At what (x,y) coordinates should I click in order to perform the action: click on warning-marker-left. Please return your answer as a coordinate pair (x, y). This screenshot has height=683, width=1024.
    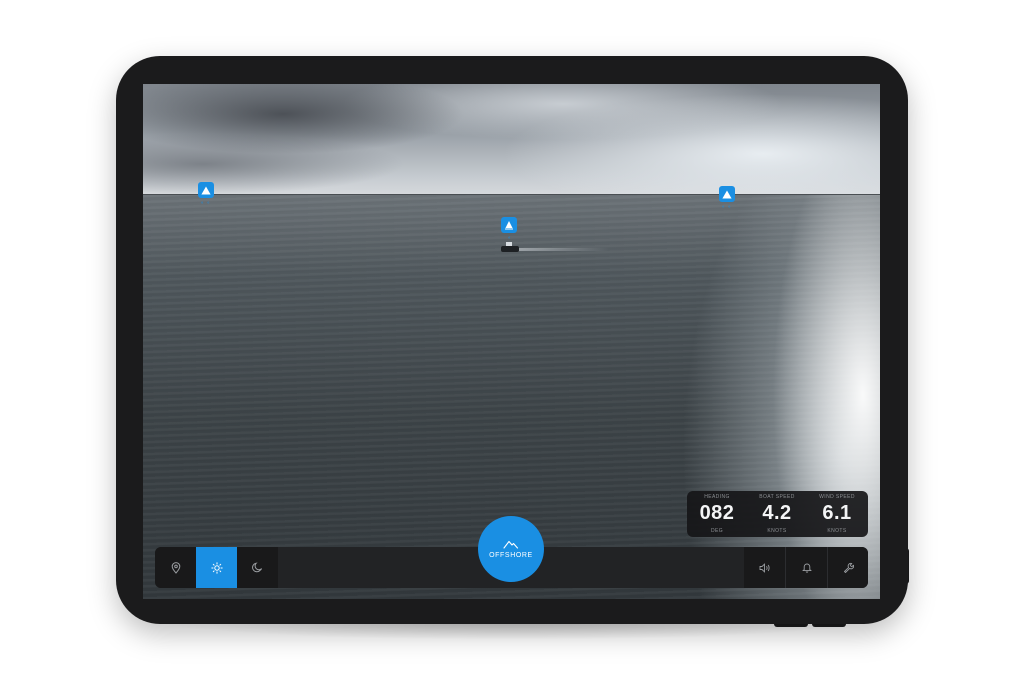
    Looking at the image, I should click on (206, 190).